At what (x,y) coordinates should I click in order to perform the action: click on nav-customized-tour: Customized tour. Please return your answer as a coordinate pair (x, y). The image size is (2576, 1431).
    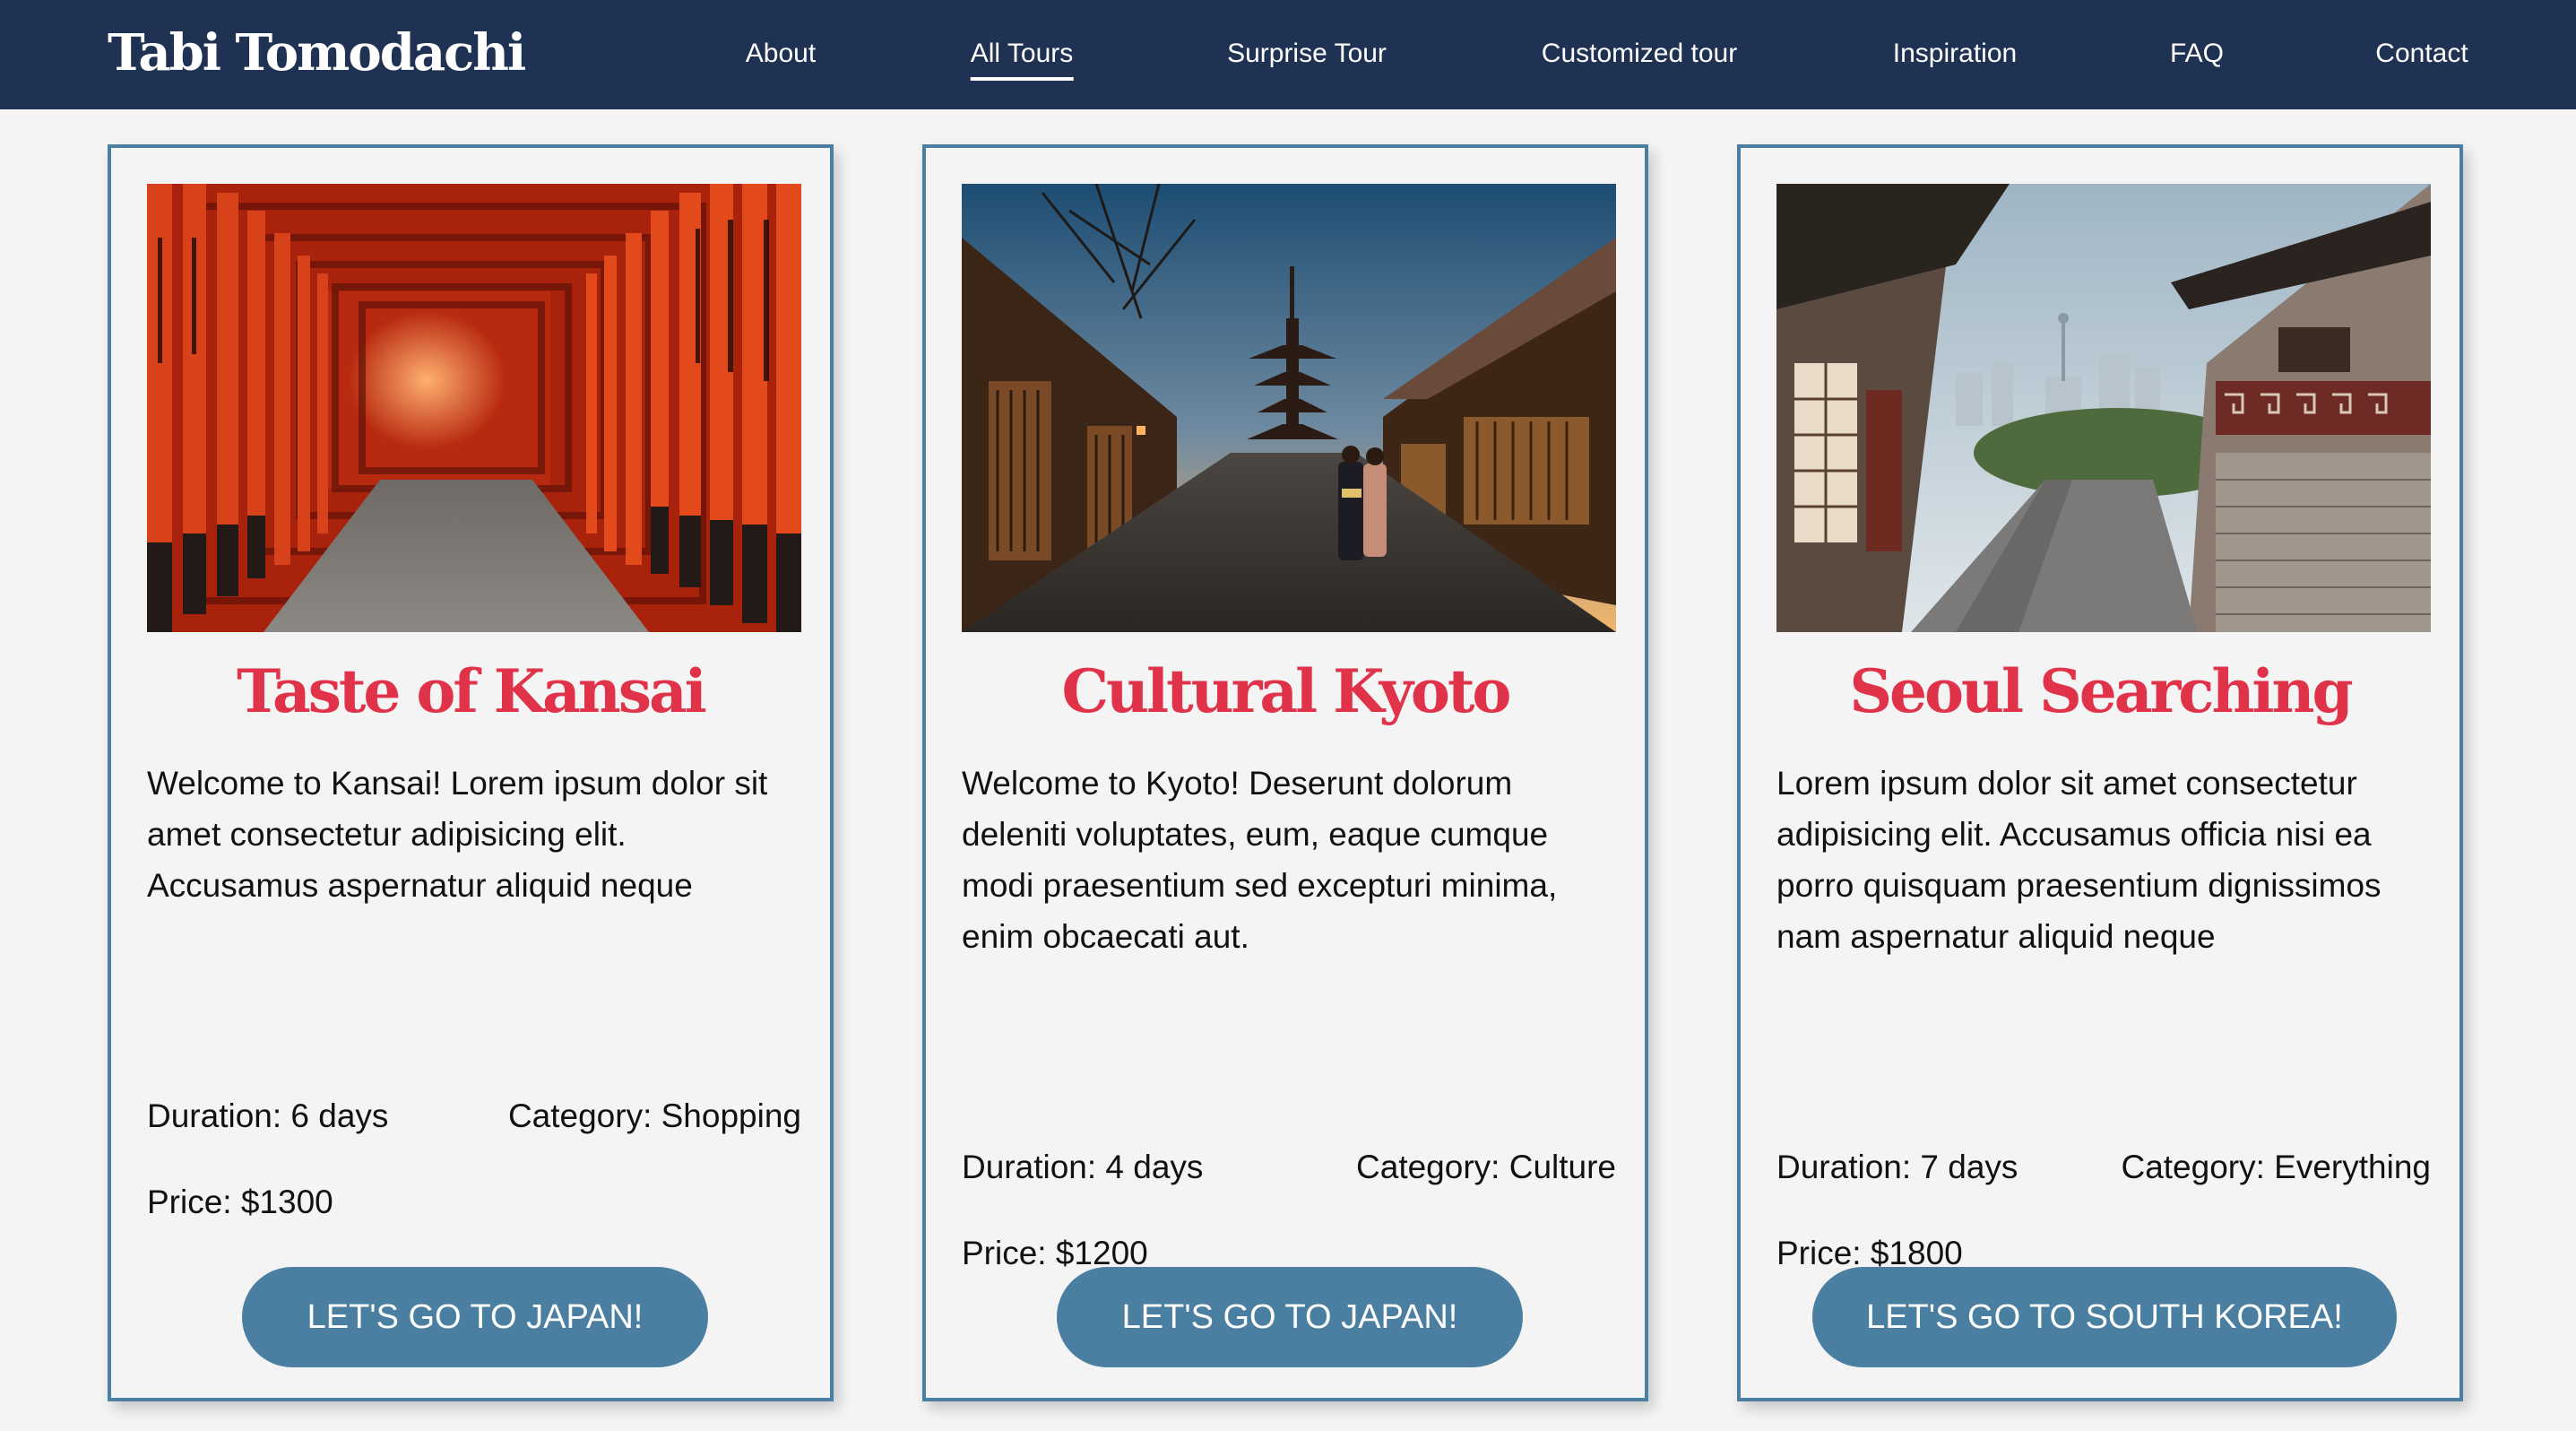
    Looking at the image, I should click on (1639, 54).